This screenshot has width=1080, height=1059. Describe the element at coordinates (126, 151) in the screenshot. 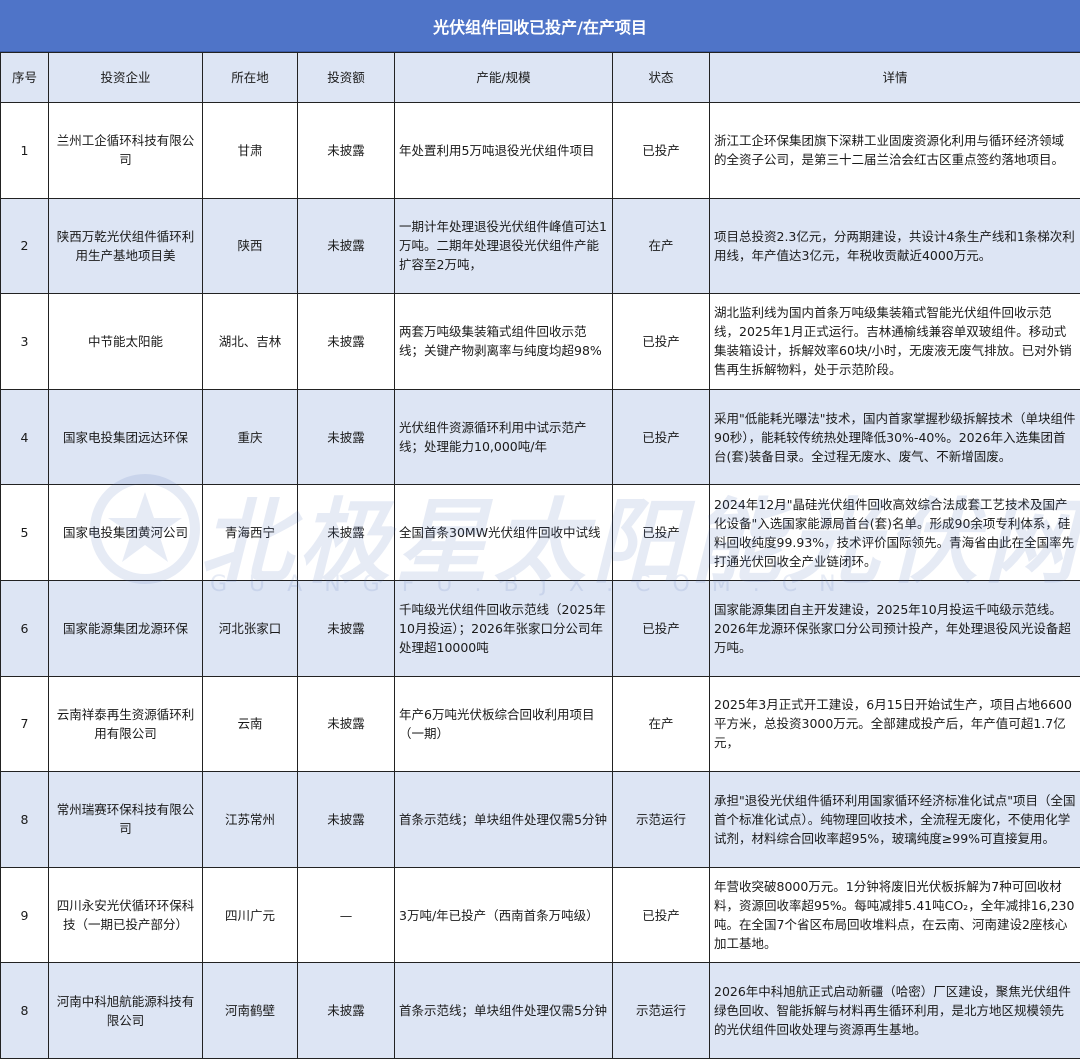

I see `cell-company: 兰州工企循环科技有限公司` at that location.